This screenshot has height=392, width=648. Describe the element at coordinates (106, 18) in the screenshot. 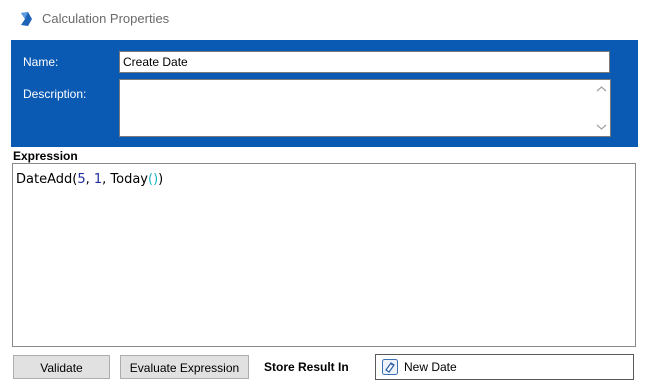

I see `window-title: Calculation Properties` at that location.